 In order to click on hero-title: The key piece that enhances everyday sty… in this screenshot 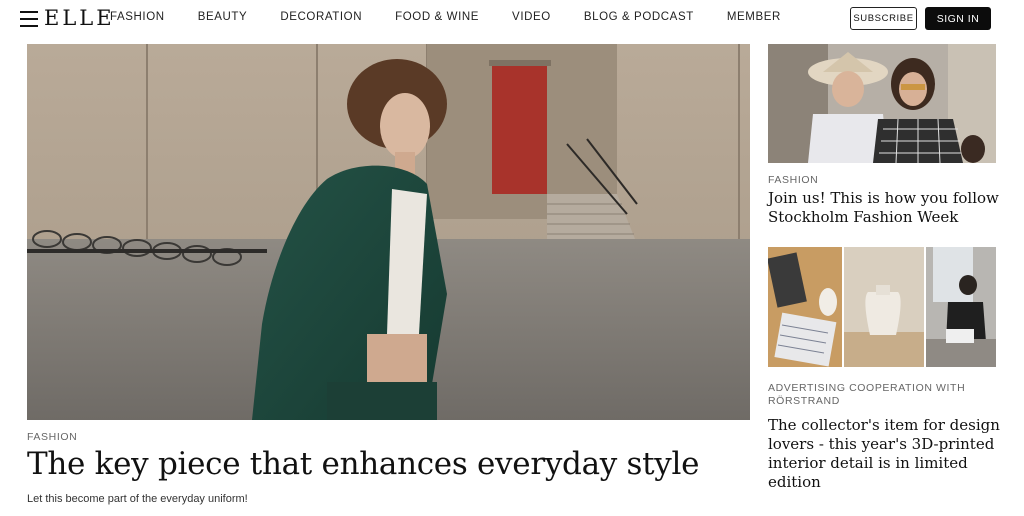, I will do `click(363, 464)`.